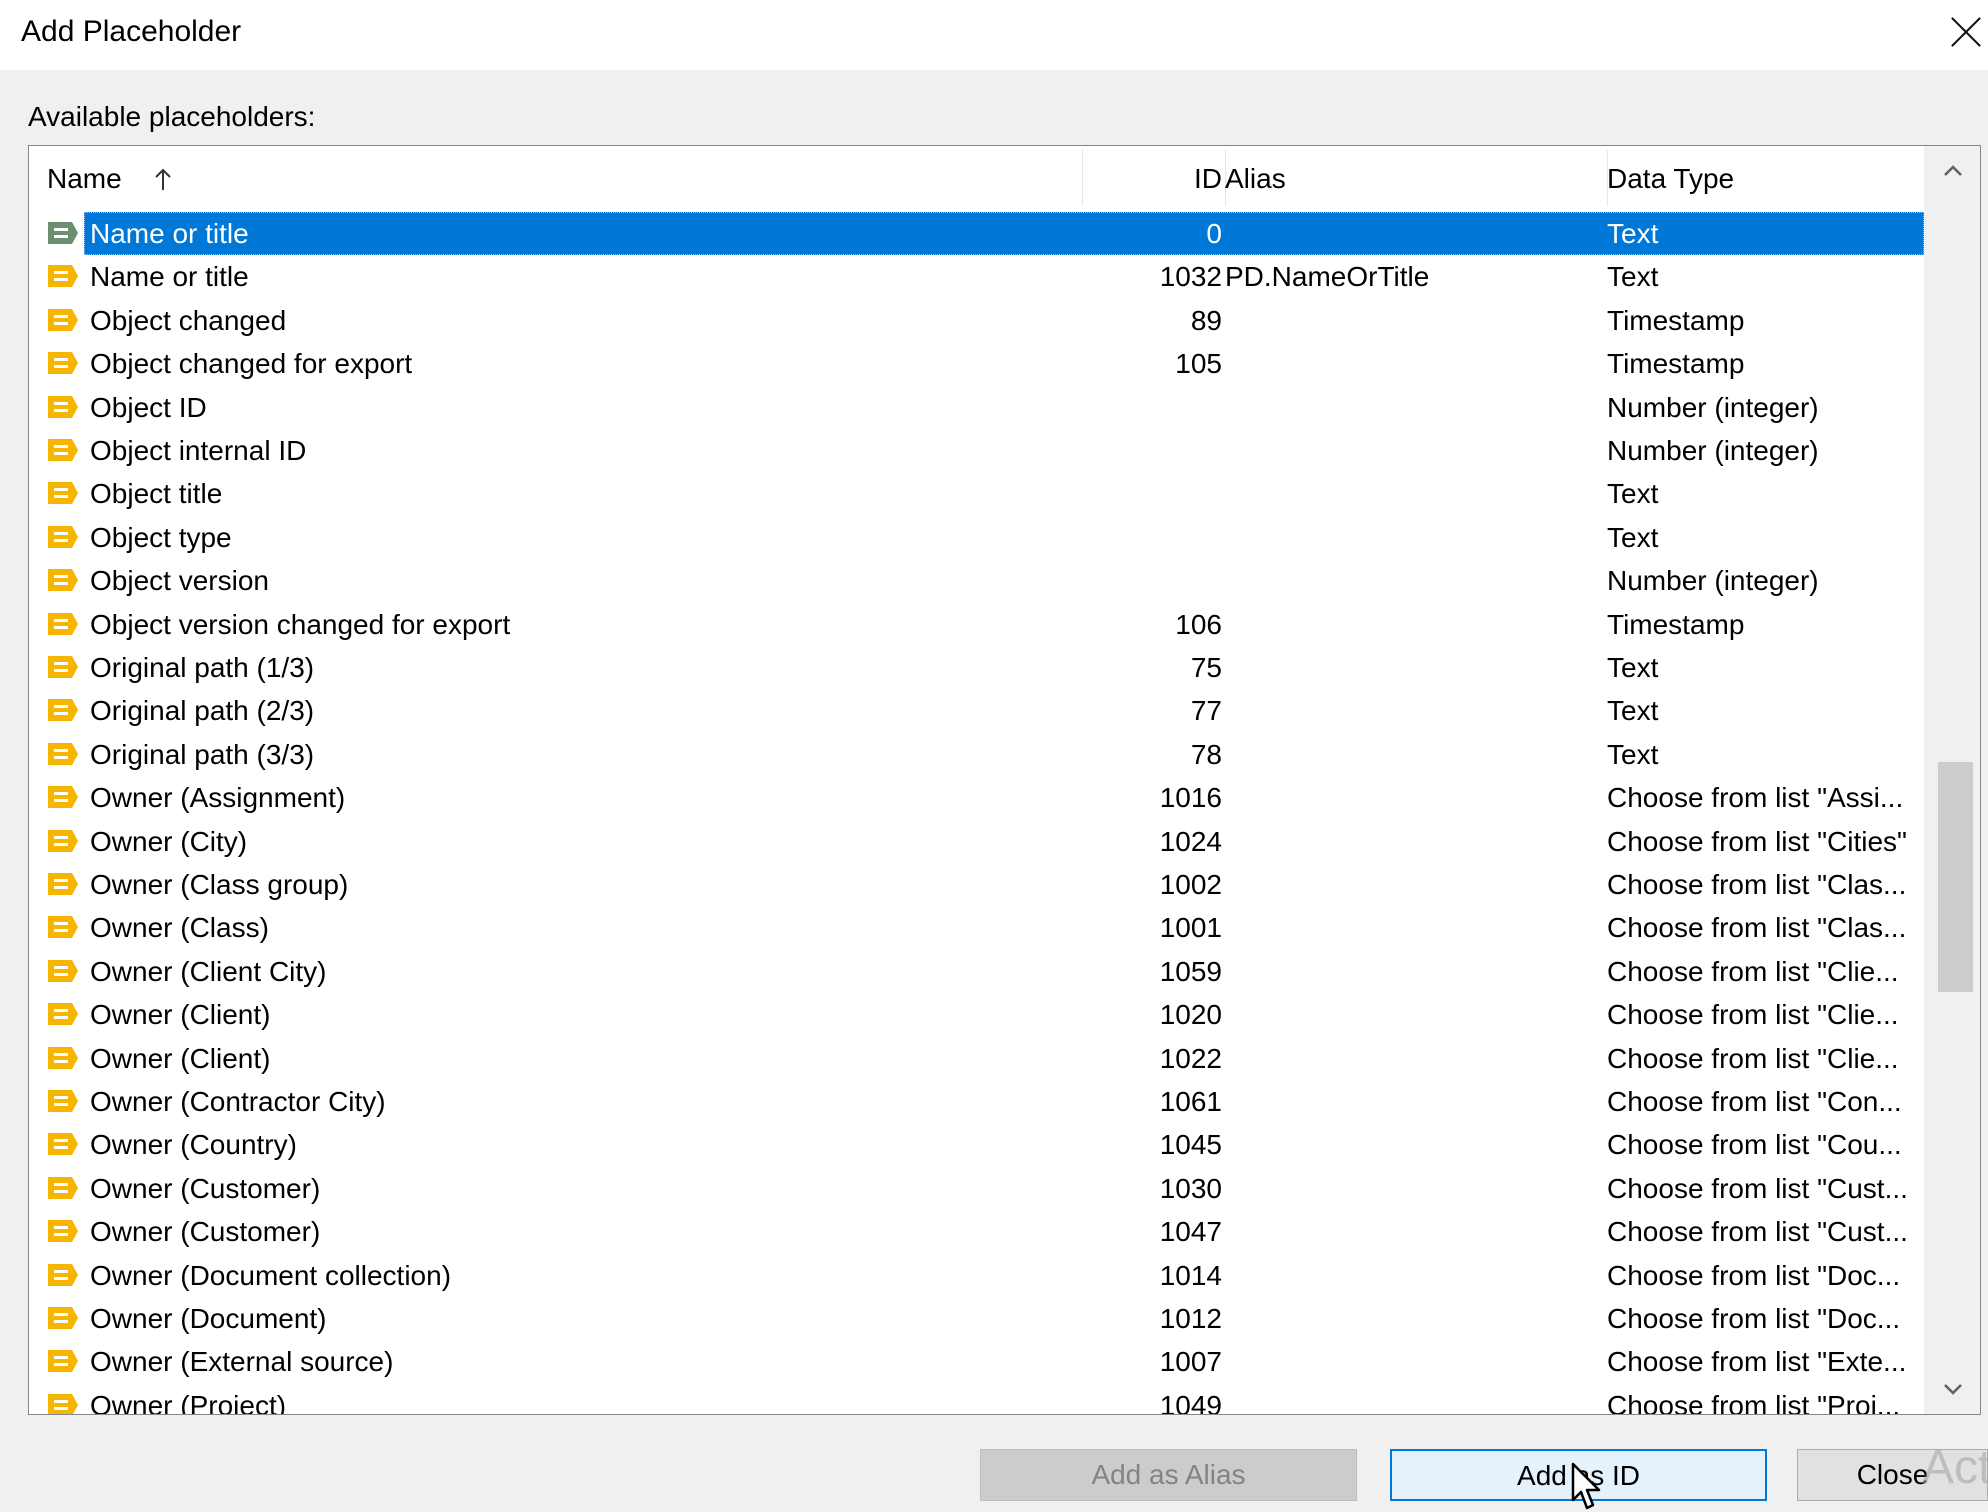 Image resolution: width=1988 pixels, height=1512 pixels. Describe the element at coordinates (1670, 179) in the screenshot. I see `column-header-data-type: Data Type` at that location.